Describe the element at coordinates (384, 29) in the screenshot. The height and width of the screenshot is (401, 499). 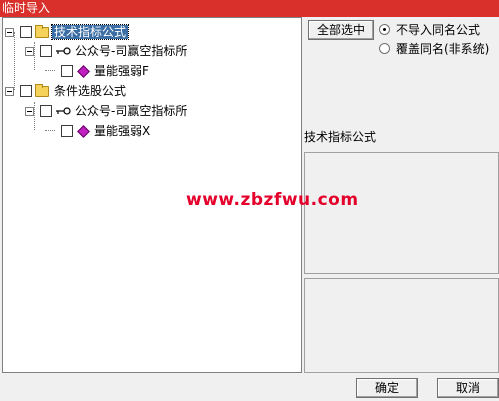
I see `radio-skip-dot` at that location.